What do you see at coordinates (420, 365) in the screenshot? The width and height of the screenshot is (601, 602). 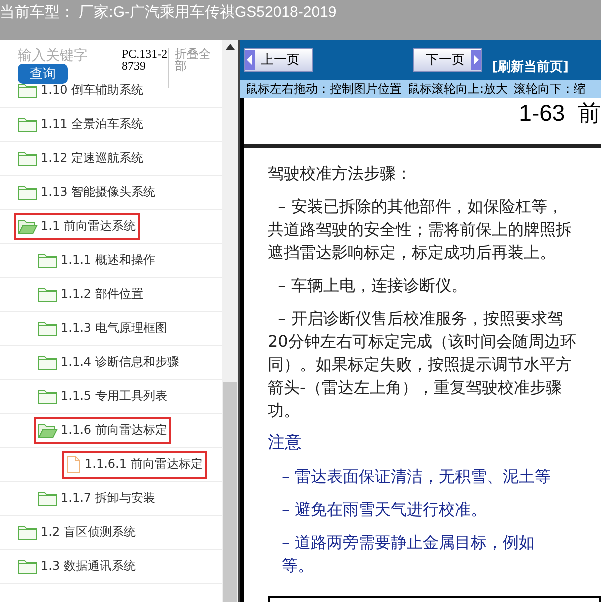 I see `document-text-line: 同）。如果标定失败，按照提示调节水平方` at bounding box center [420, 365].